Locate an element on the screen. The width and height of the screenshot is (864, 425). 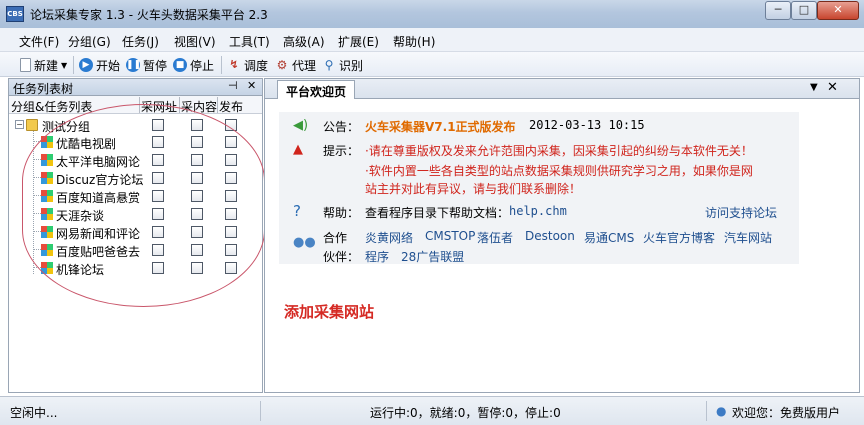
help-file-link: help.chm is located at coordinates (538, 211).